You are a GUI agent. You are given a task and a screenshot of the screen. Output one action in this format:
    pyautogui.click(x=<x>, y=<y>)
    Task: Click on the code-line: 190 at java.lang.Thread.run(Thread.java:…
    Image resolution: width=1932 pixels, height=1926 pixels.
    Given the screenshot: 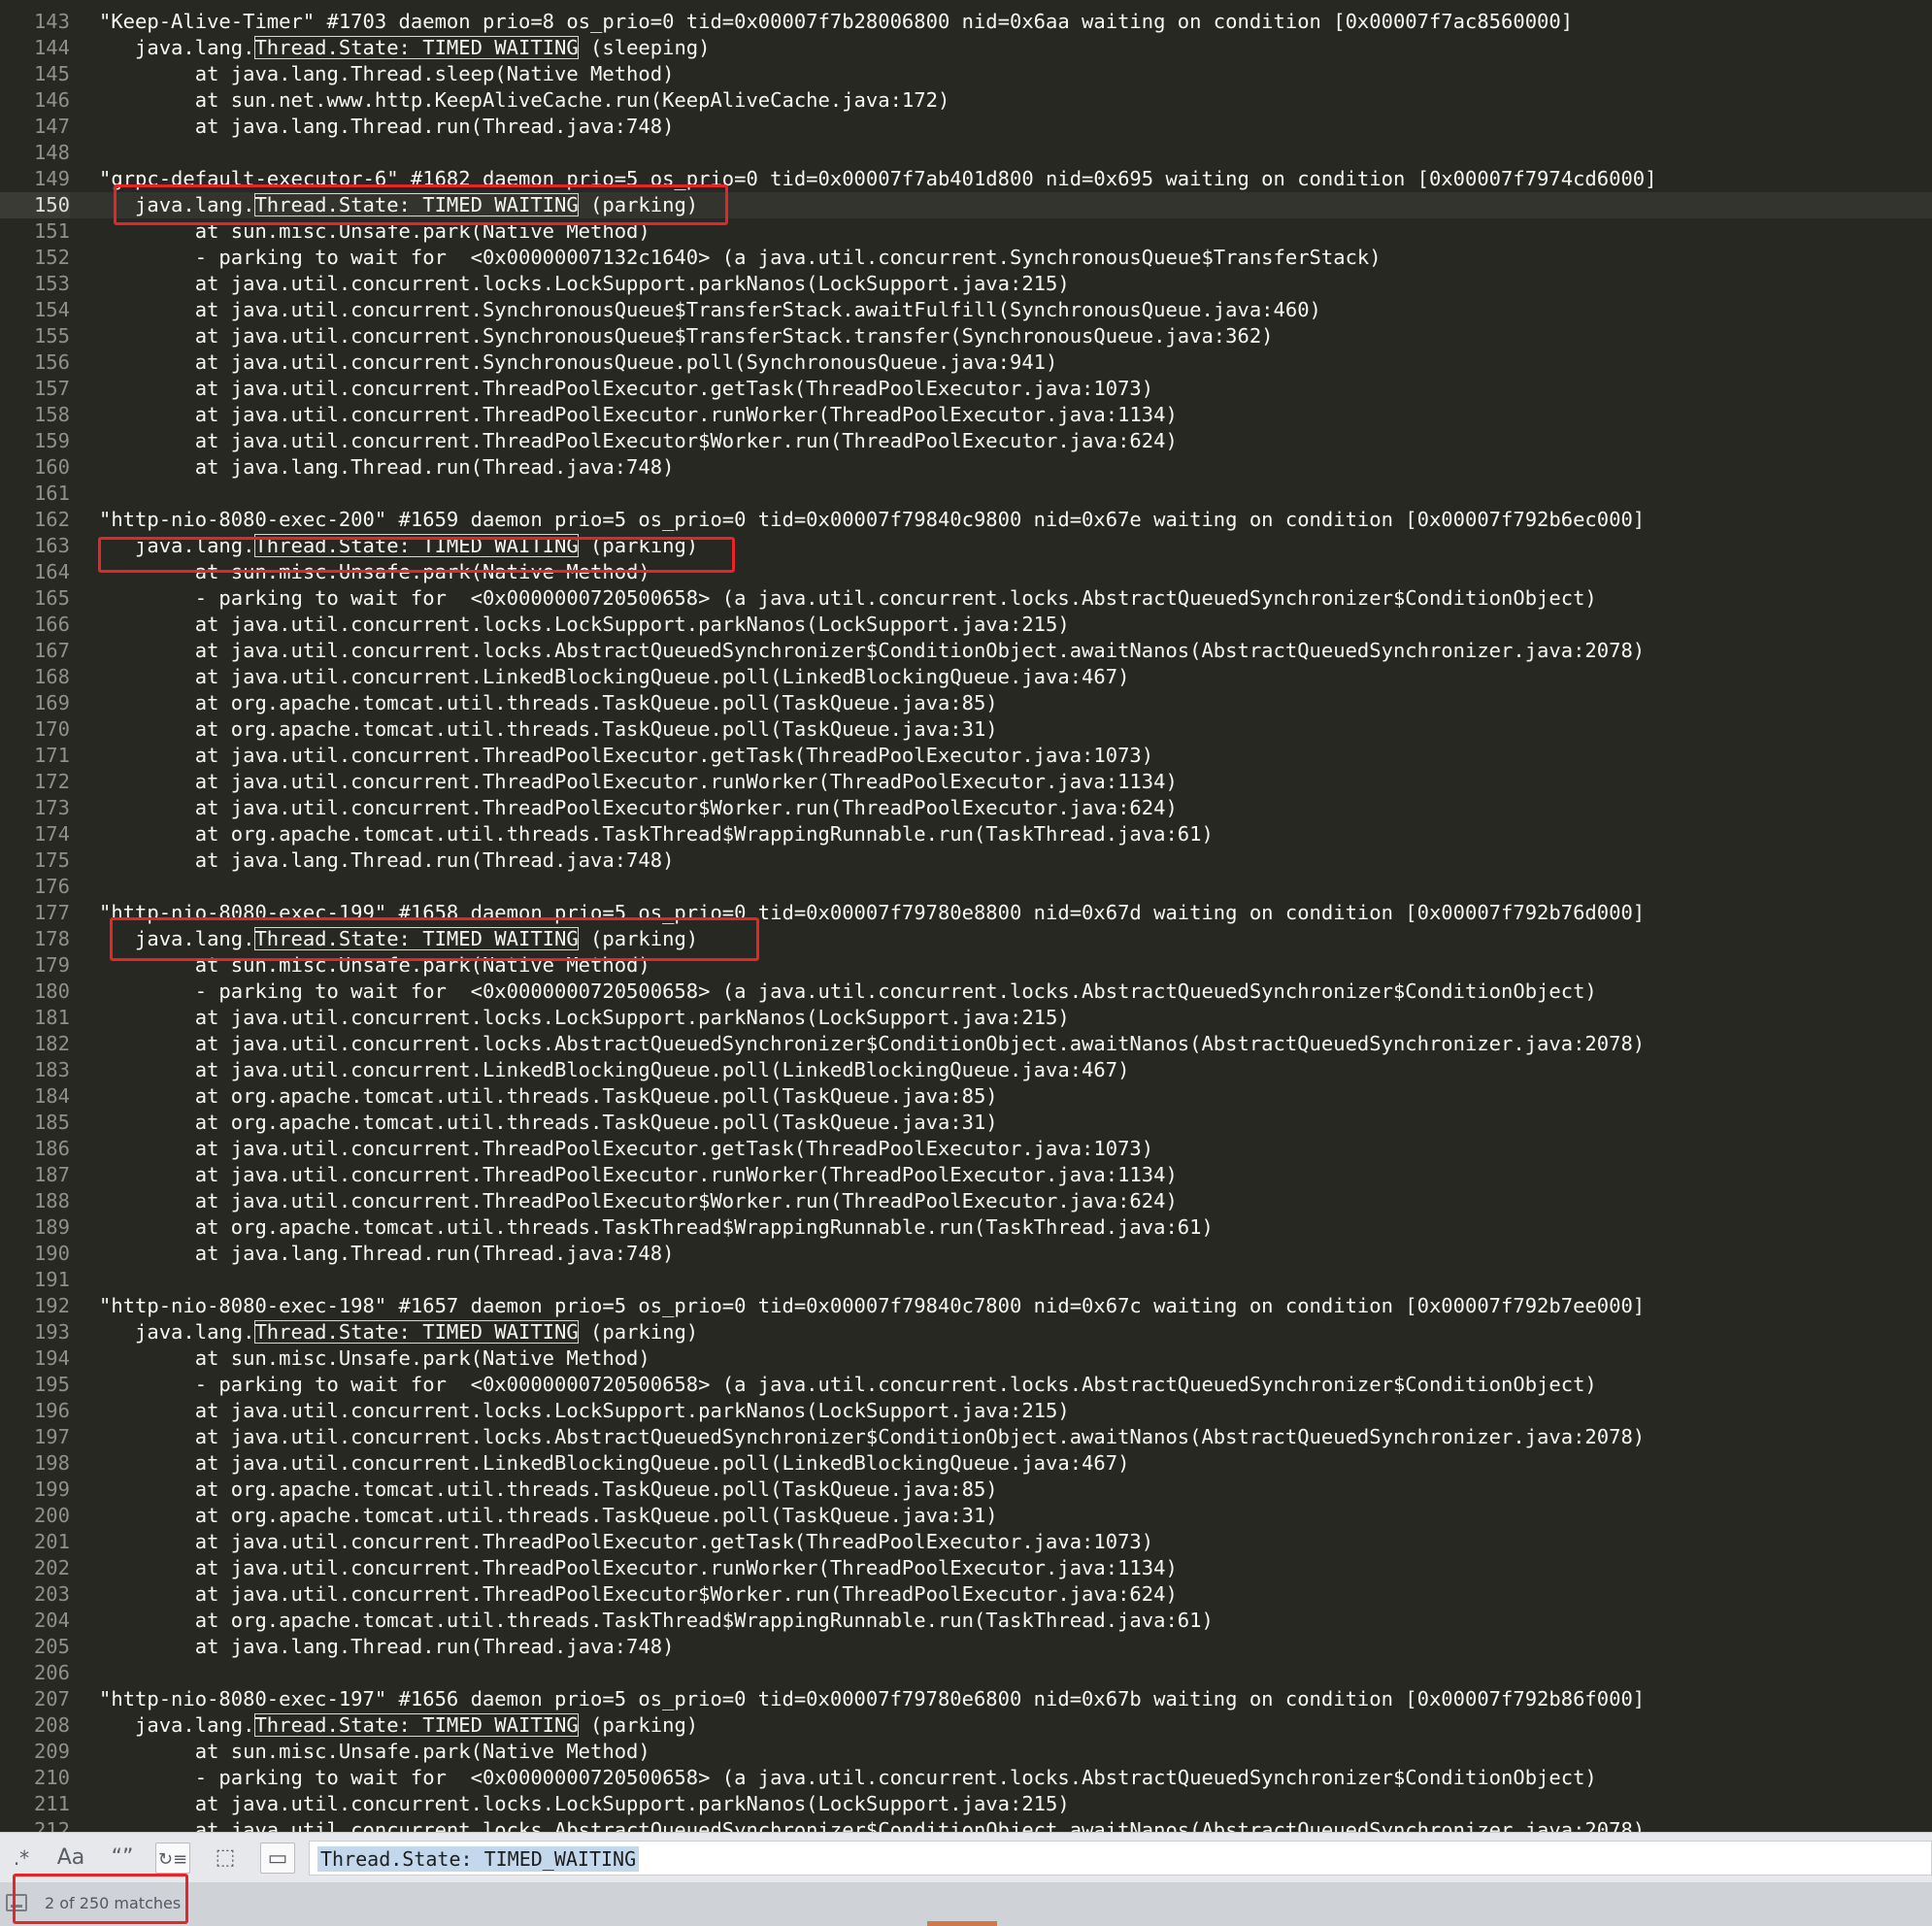 What is the action you would take?
    pyautogui.click(x=966, y=1254)
    